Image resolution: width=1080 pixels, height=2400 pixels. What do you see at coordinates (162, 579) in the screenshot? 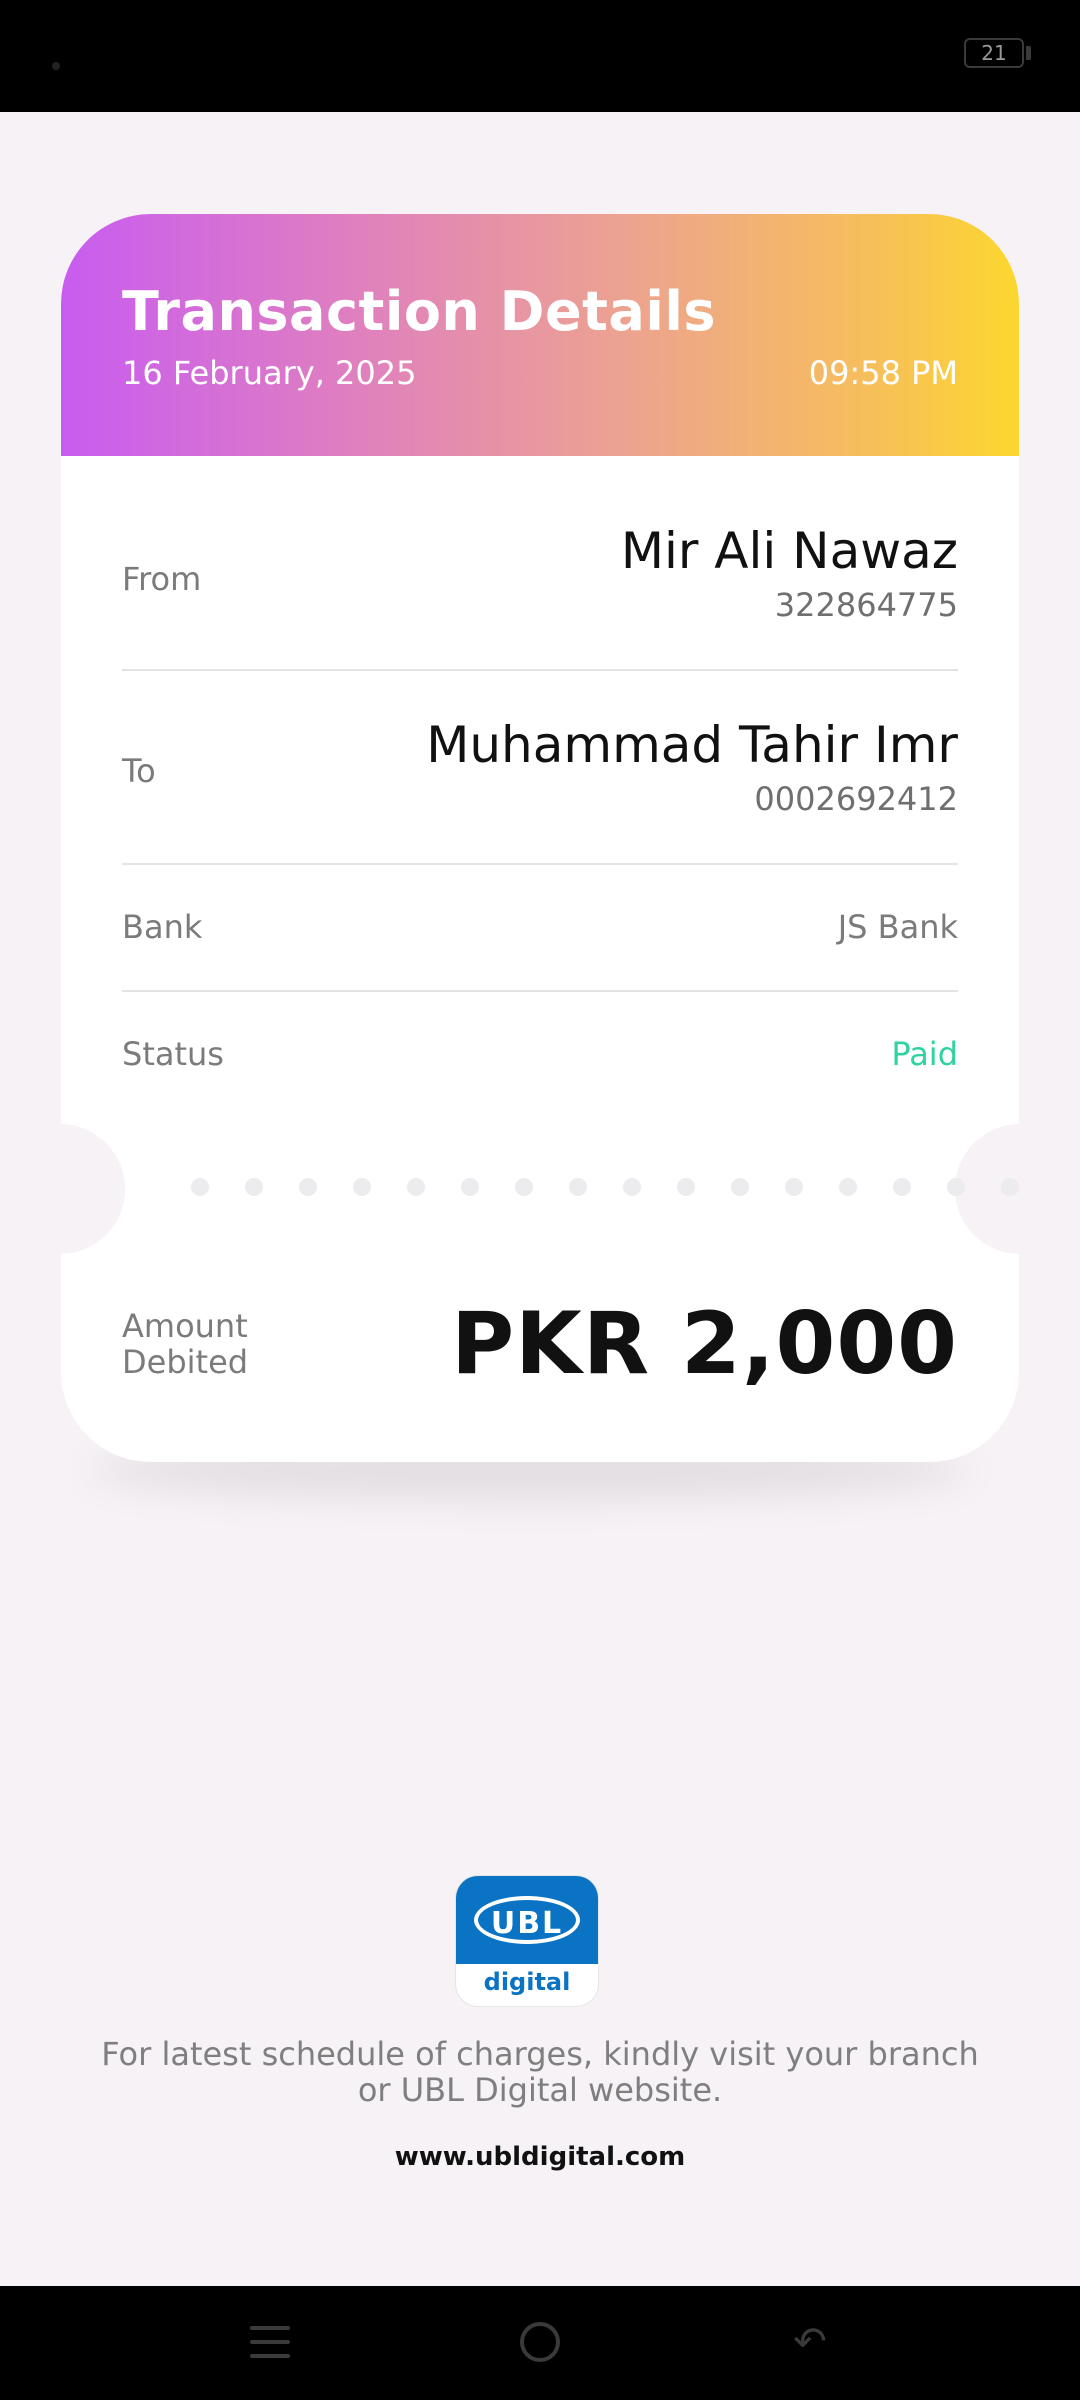
I see `from-label: From` at bounding box center [162, 579].